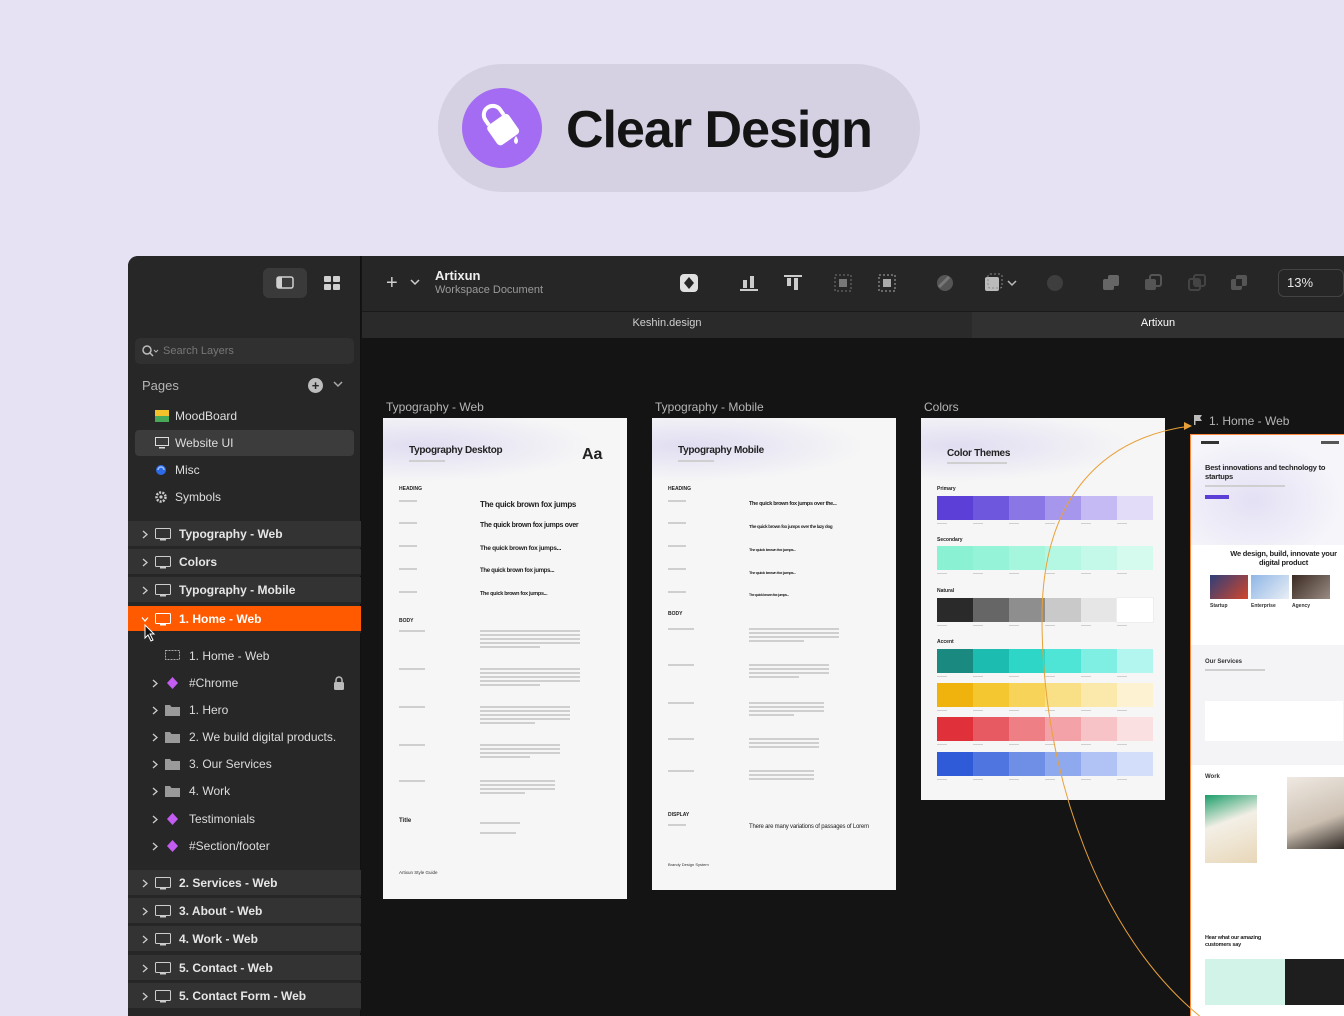  I want to click on agency-image, so click(1311, 587).